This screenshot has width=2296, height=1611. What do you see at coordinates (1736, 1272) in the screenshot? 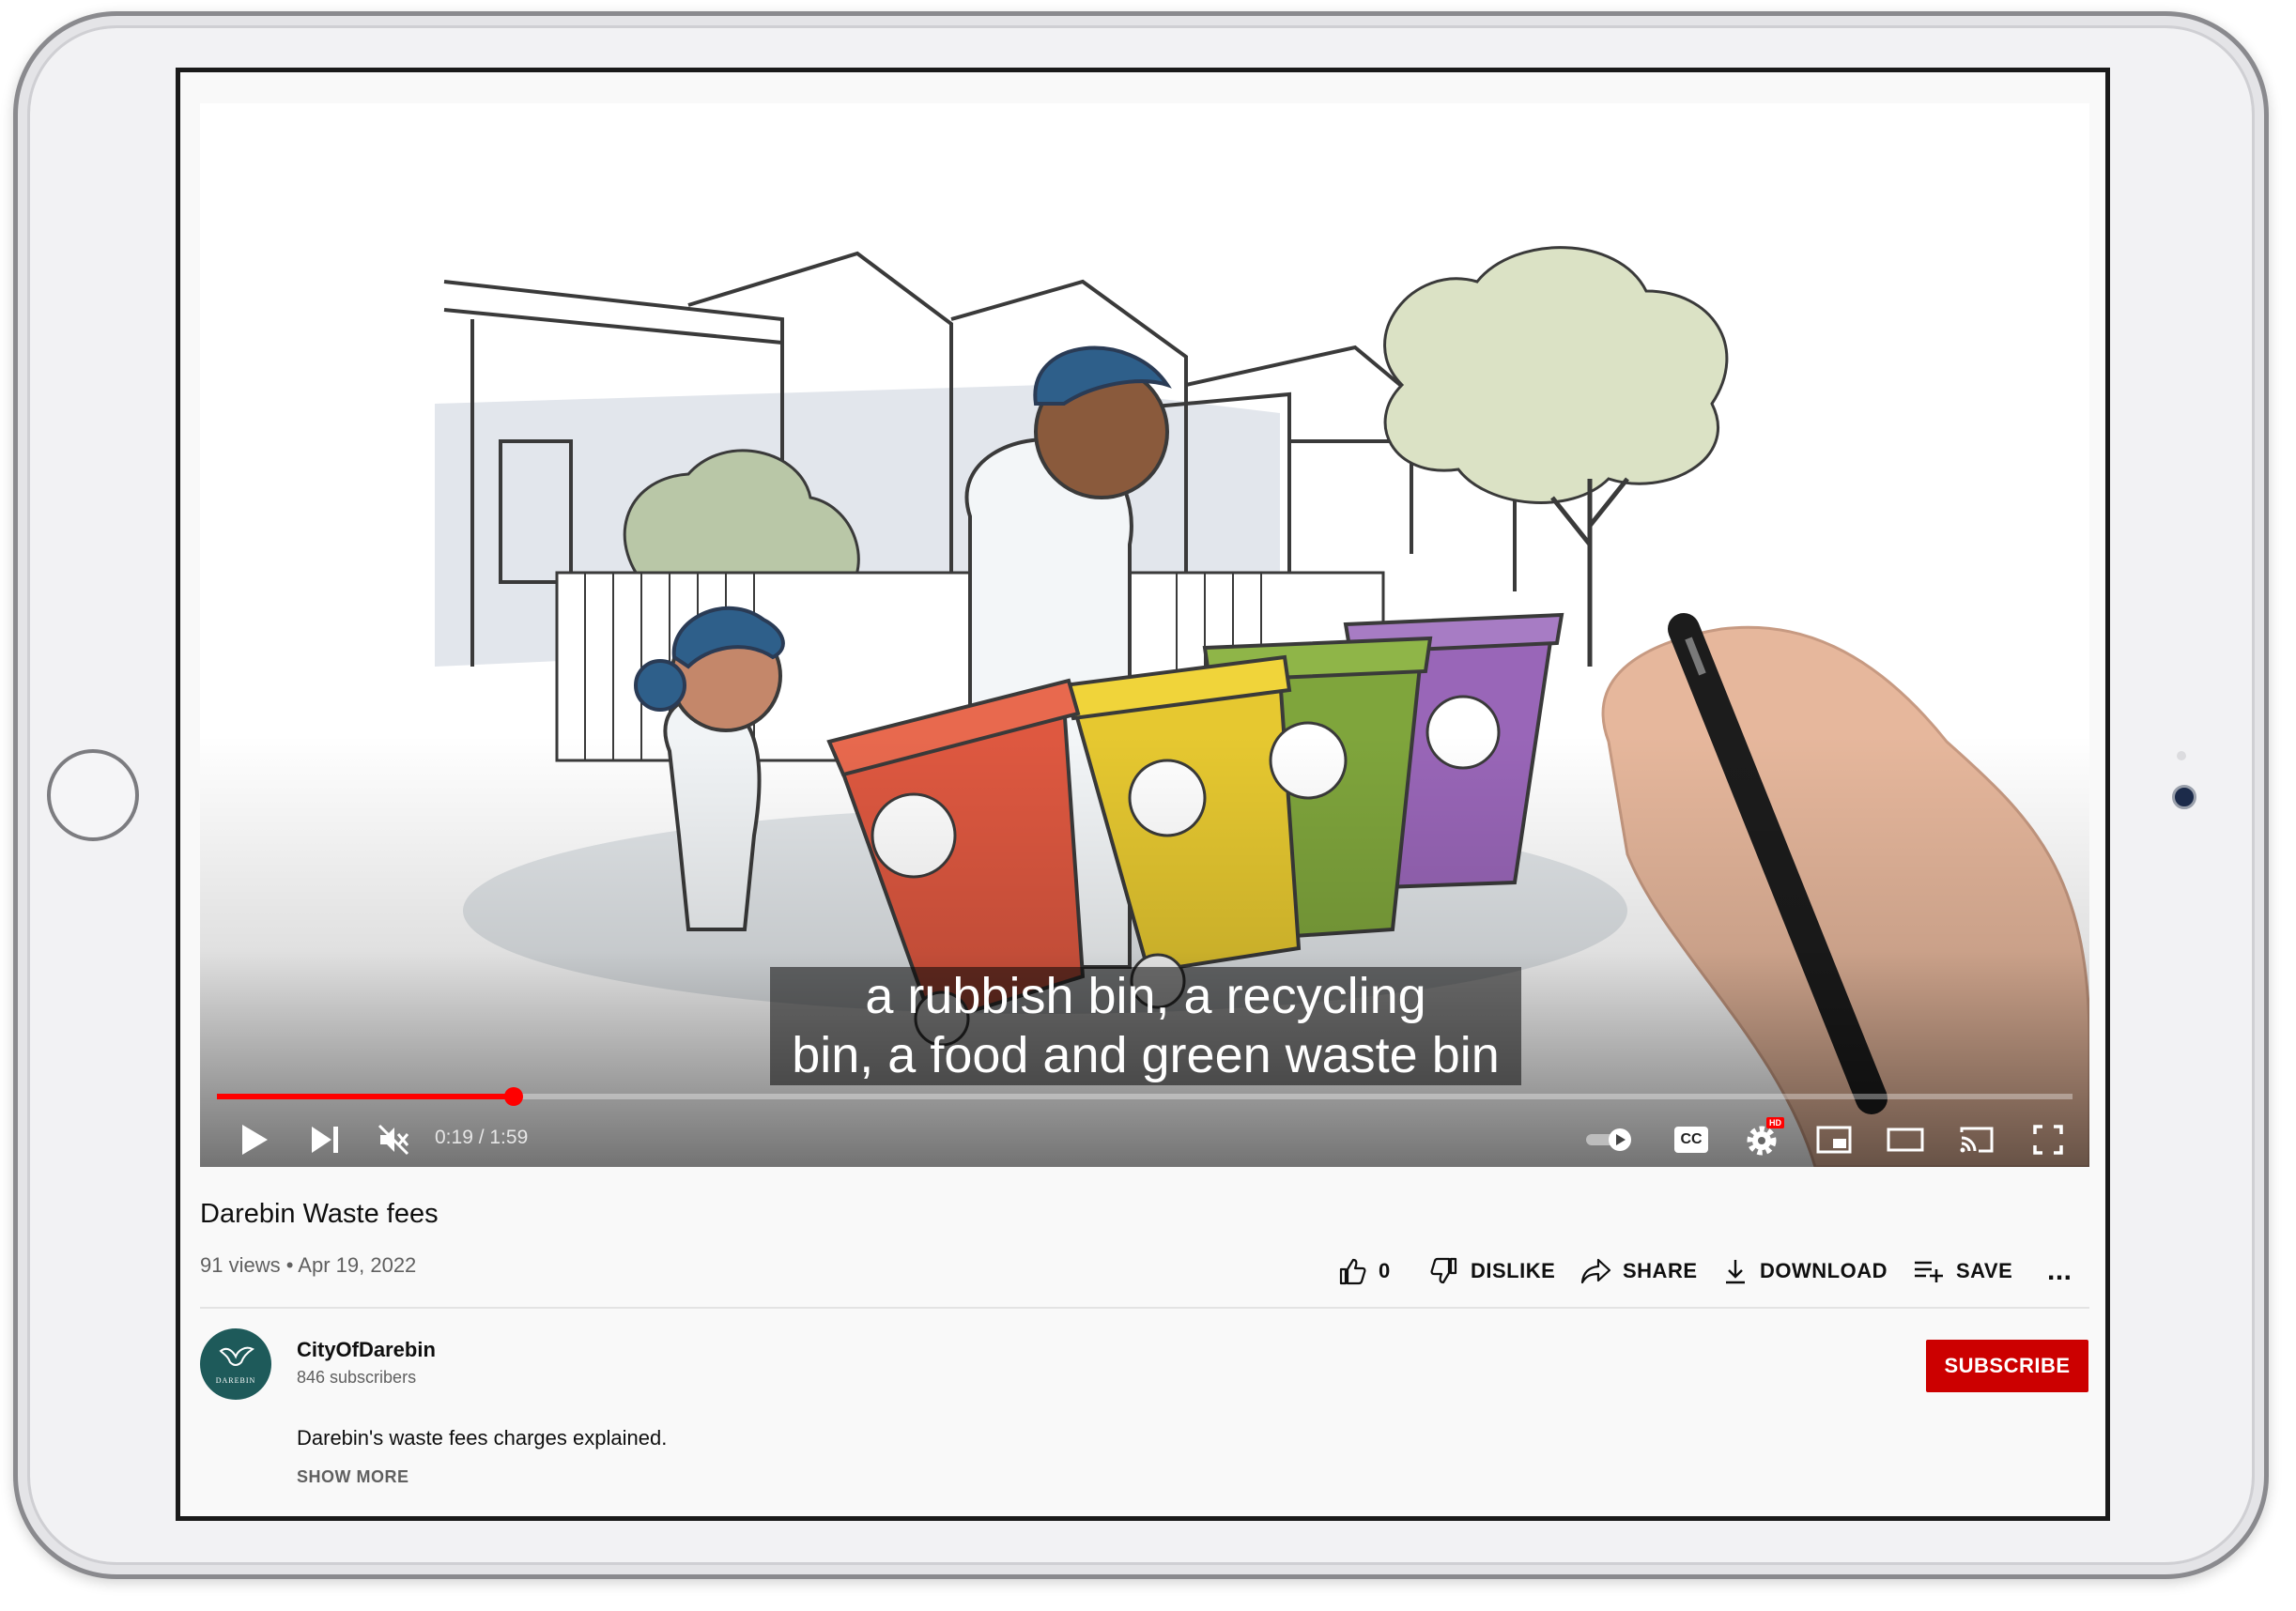
I see `download-icon` at bounding box center [1736, 1272].